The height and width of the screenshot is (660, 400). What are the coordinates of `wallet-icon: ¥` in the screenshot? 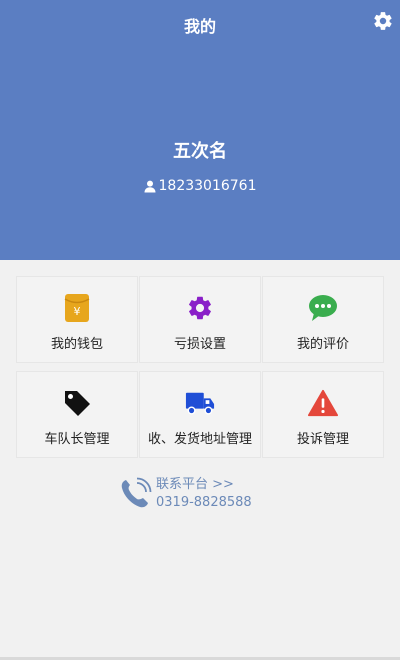 It's located at (77, 308).